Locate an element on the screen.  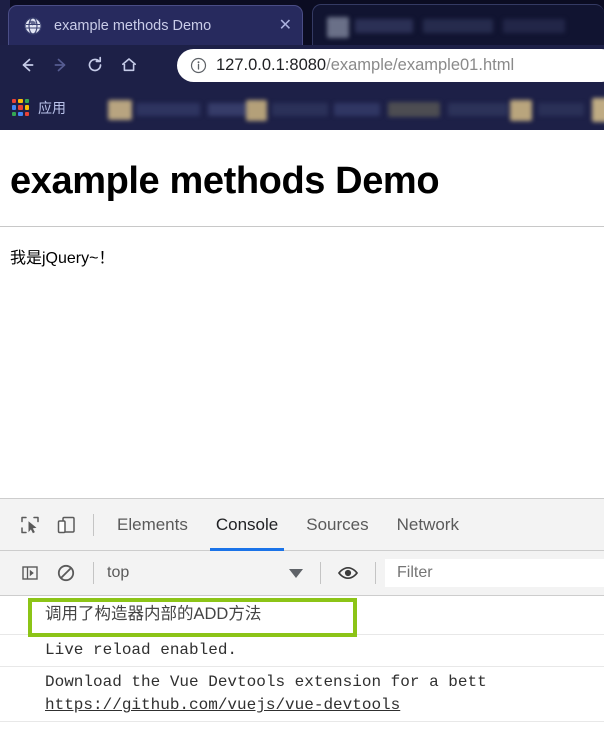
console-toolbar: top is located at coordinates (302, 573).